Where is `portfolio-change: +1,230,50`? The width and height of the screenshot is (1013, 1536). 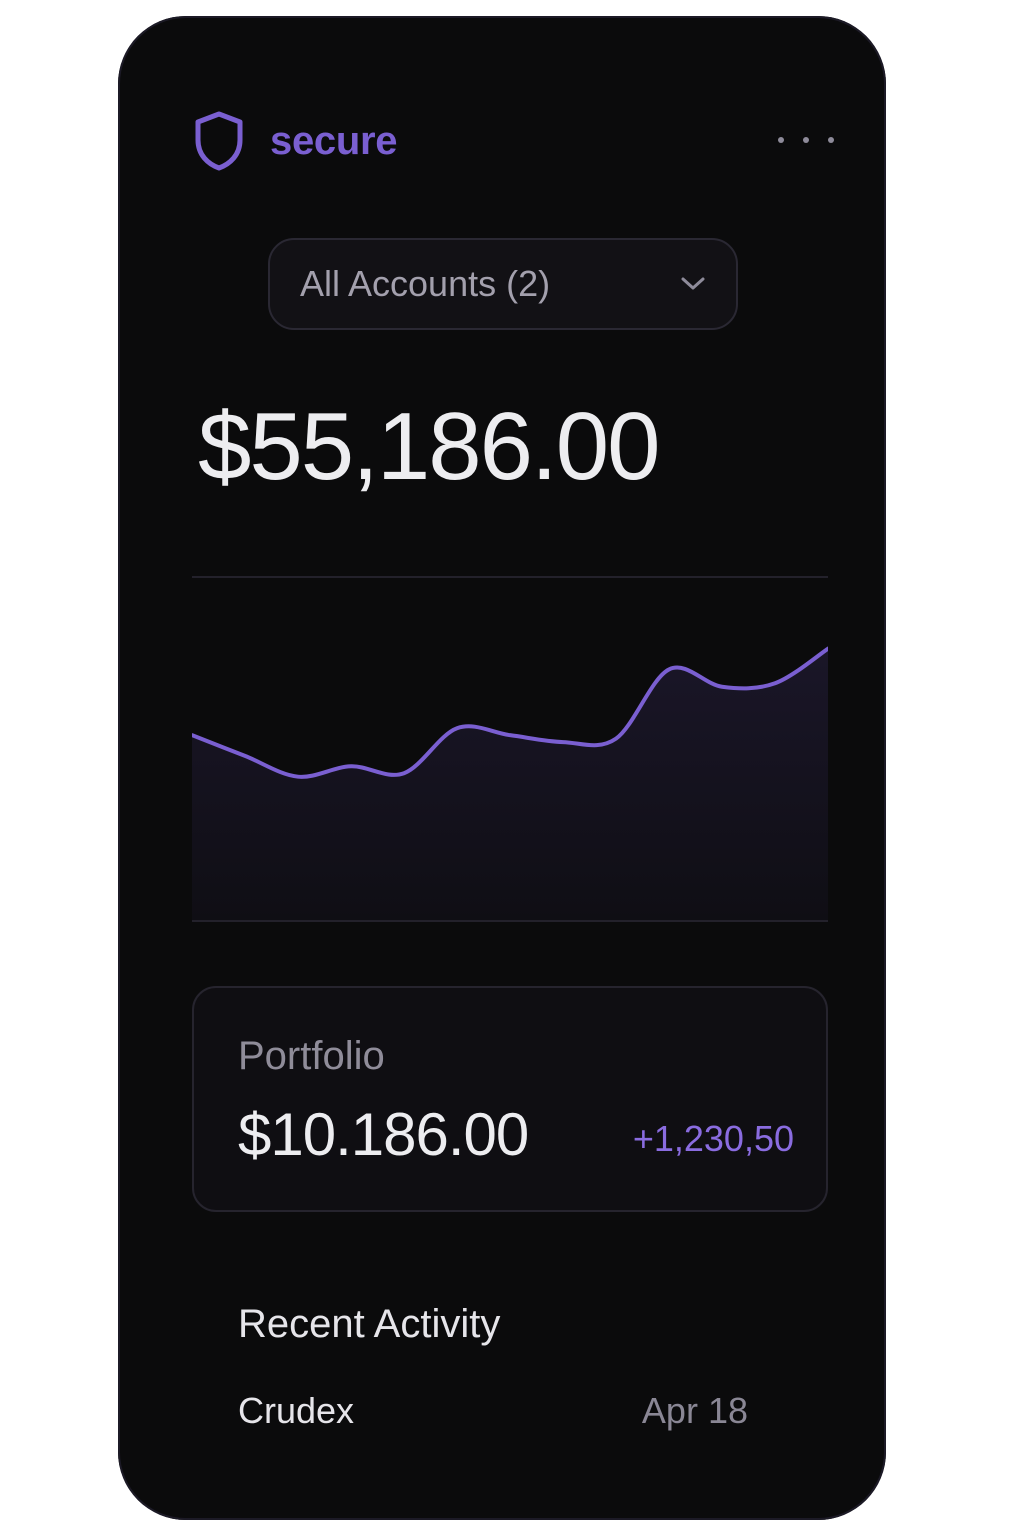 portfolio-change: +1,230,50 is located at coordinates (713, 1138).